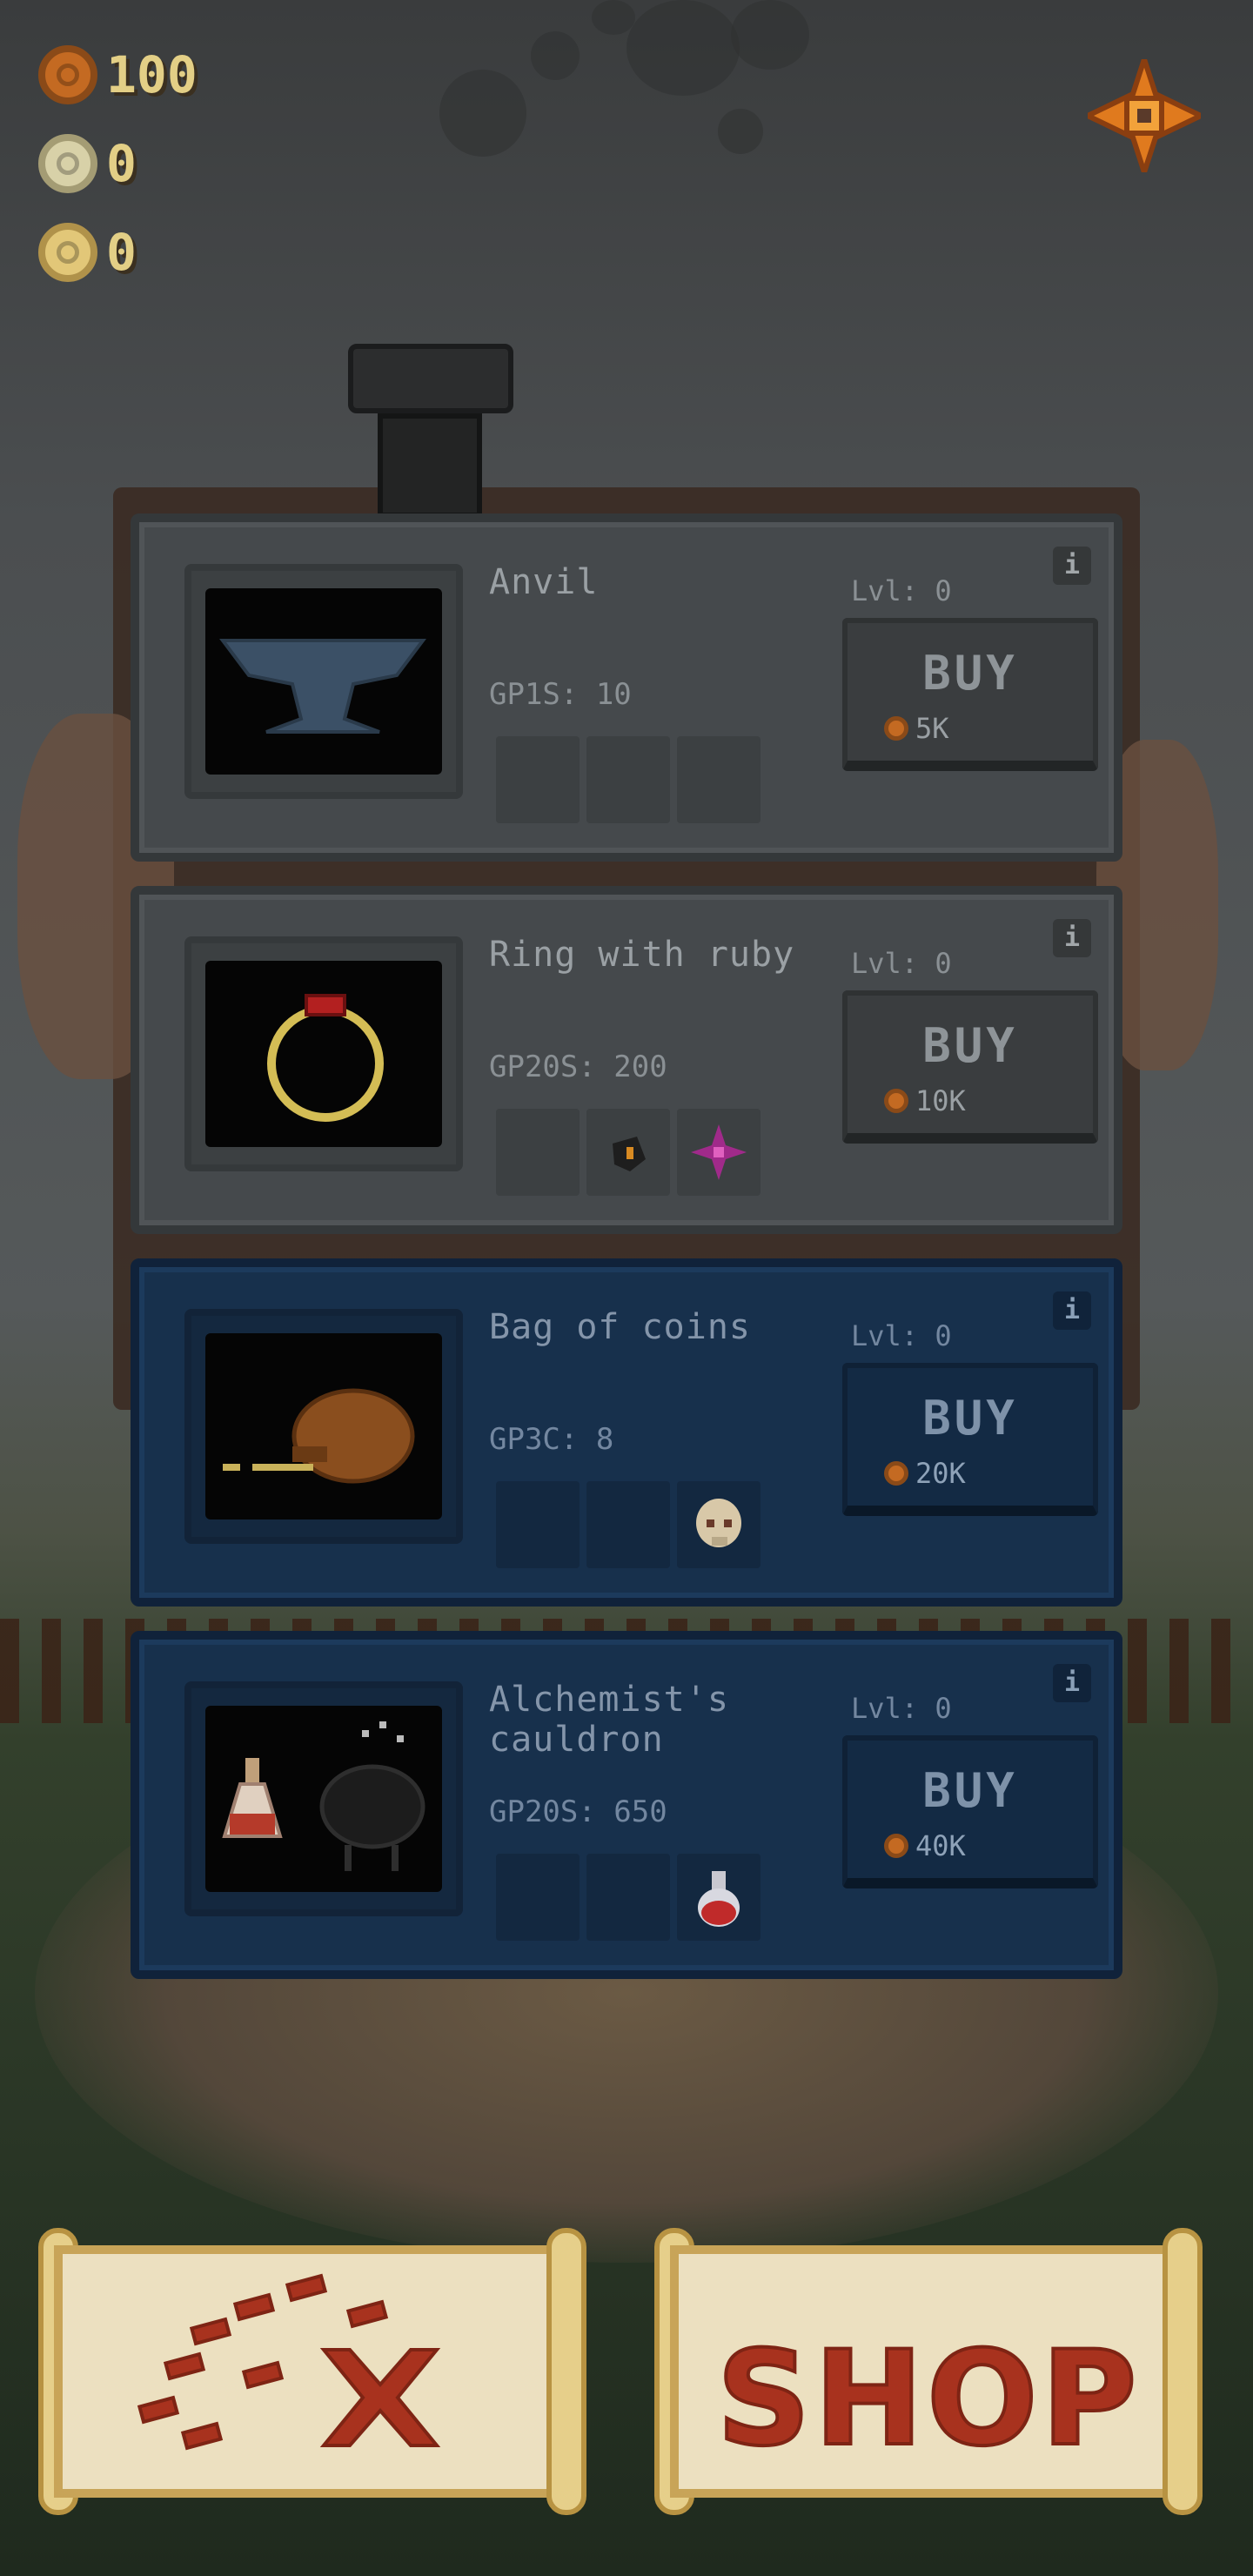 The width and height of the screenshot is (1253, 2576). Describe the element at coordinates (289, 2362) in the screenshot. I see `treasure-map-icon` at that location.